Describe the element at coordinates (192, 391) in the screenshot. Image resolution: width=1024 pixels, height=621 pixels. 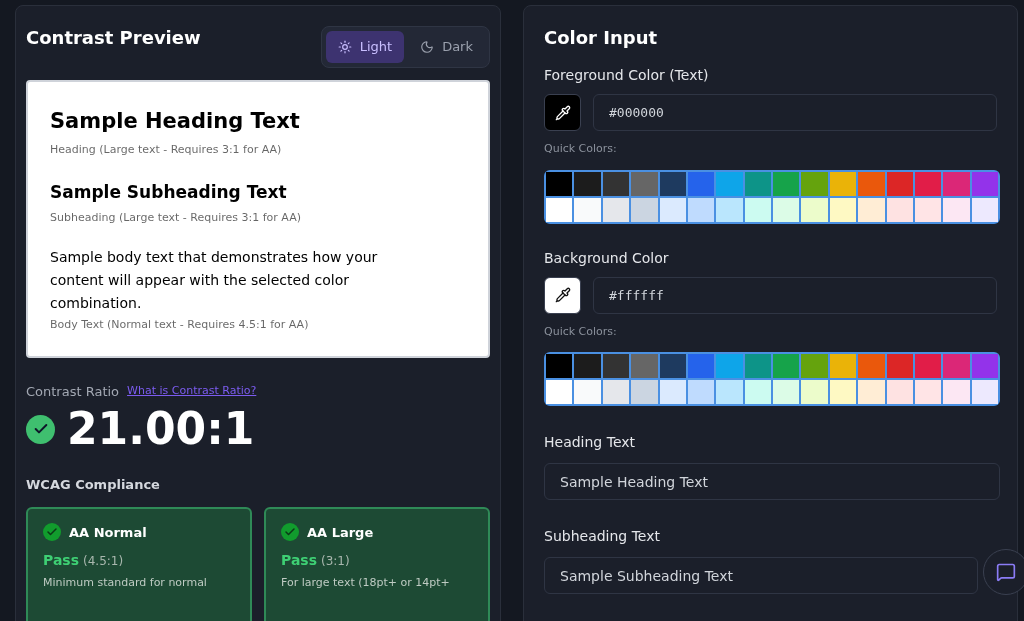
I see `ratio-help-link: What is Contrast Ratio?` at that location.